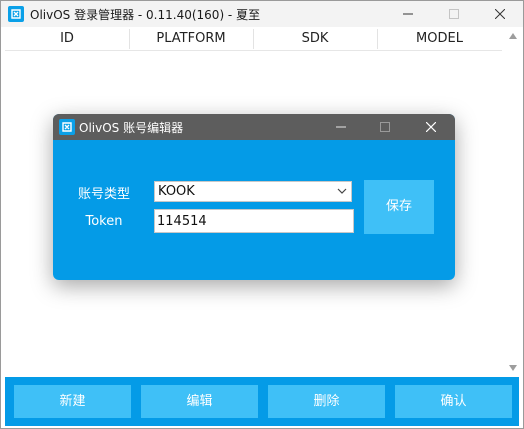  Describe the element at coordinates (513, 36) in the screenshot. I see `scroll-up-arrow-icon` at that location.